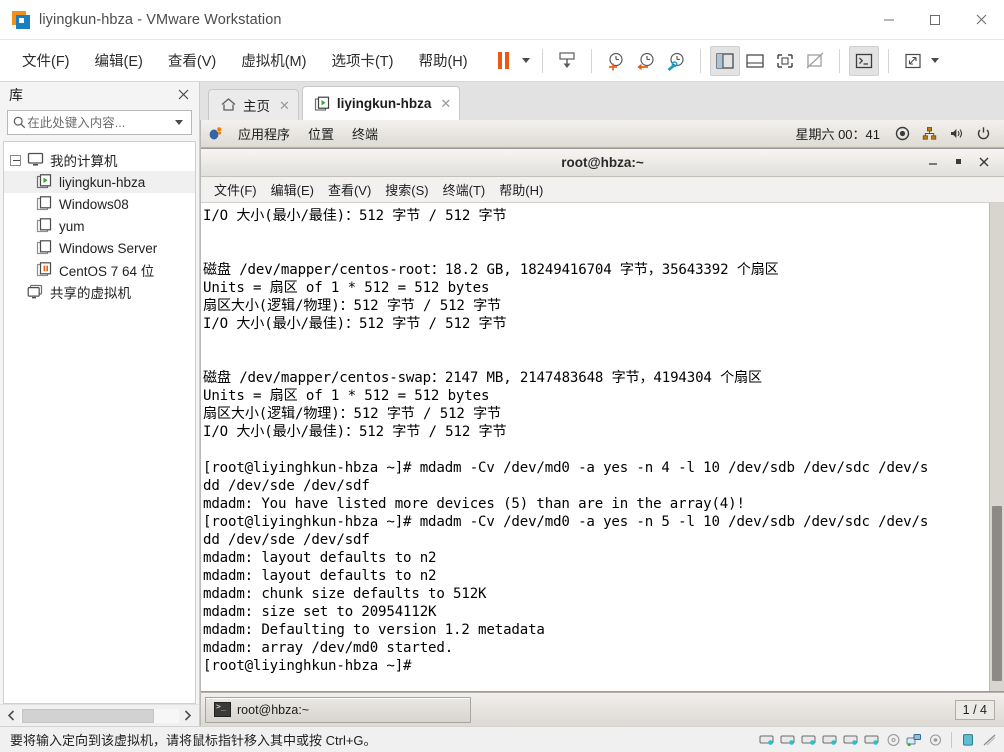 The width and height of the screenshot is (1004, 752). I want to click on tab-label: 主页, so click(256, 106).